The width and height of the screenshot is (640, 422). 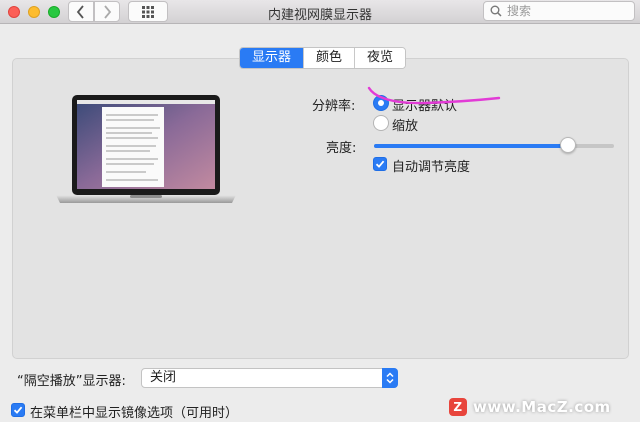 What do you see at coordinates (341, 148) in the screenshot?
I see `brightness-label: 亮度:` at bounding box center [341, 148].